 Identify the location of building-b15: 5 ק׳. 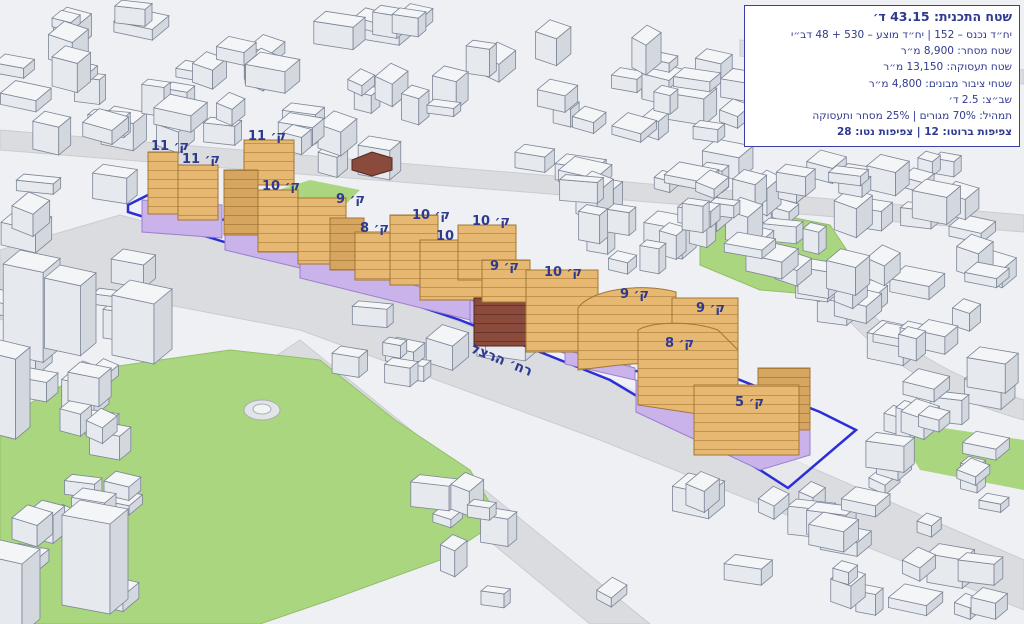
(746, 420).